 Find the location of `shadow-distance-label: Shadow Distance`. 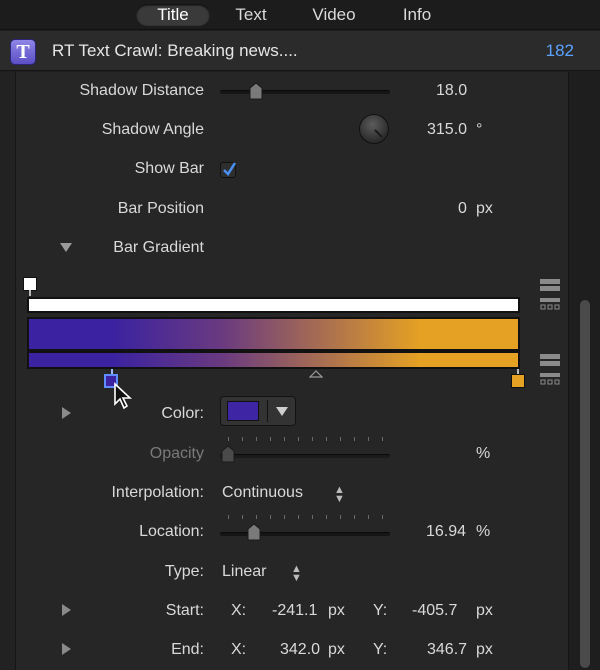

shadow-distance-label: Shadow Distance is located at coordinates (141, 90).